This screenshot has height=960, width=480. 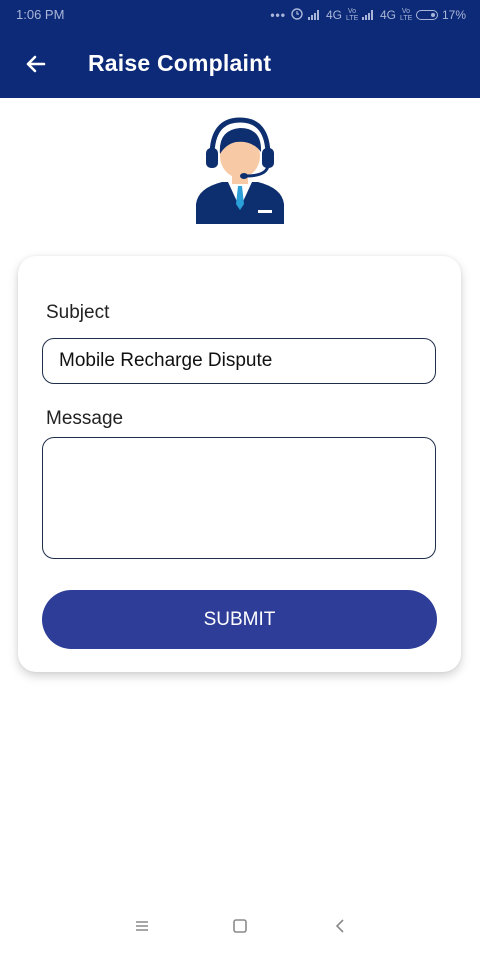 I want to click on menu-icon, so click(x=142, y=926).